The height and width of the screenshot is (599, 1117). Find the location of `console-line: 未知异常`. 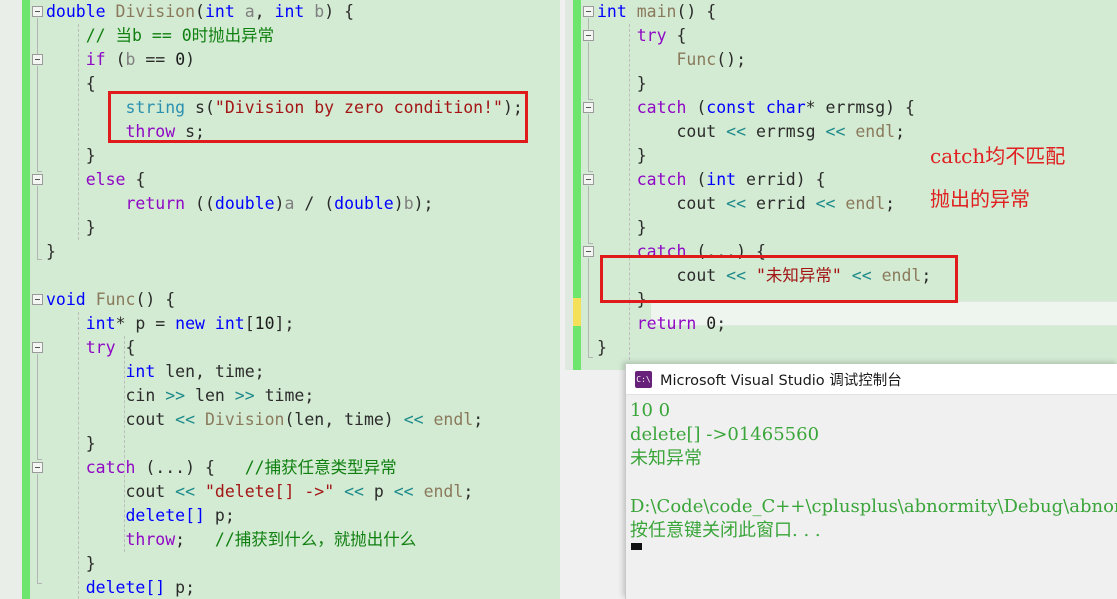

console-line: 未知异常 is located at coordinates (666, 458).